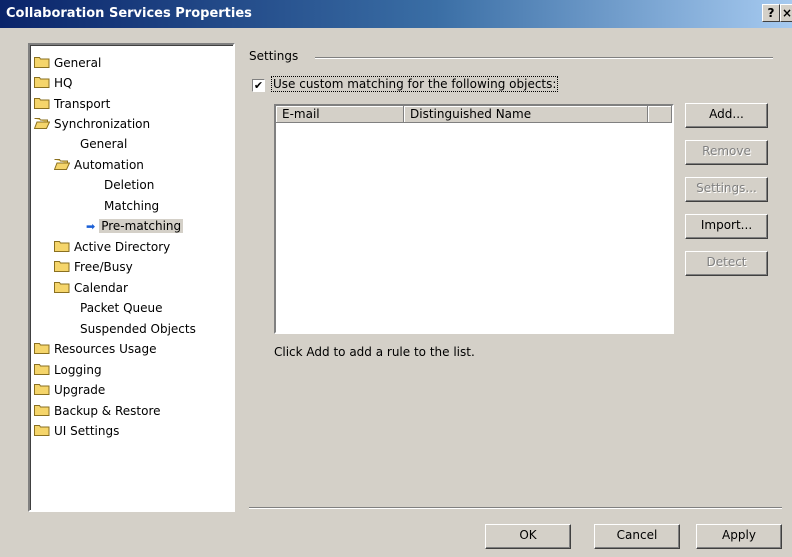  Describe the element at coordinates (726, 152) in the screenshot. I see `remove-button: Remove` at that location.